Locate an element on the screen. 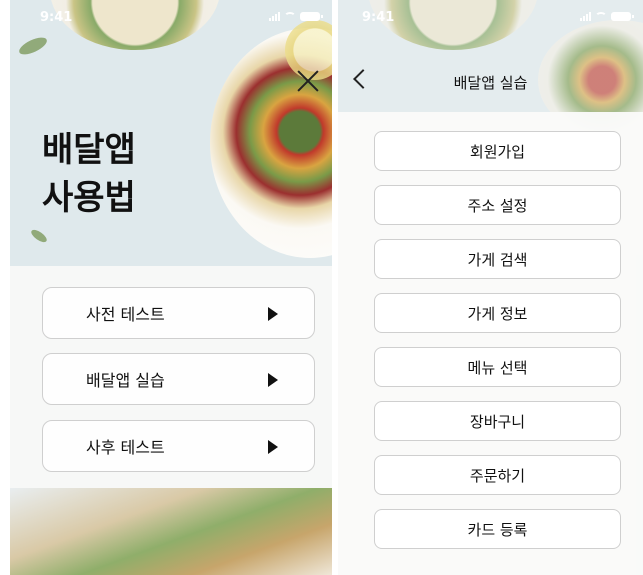 This screenshot has width=643, height=575. close-icon is located at coordinates (308, 81).